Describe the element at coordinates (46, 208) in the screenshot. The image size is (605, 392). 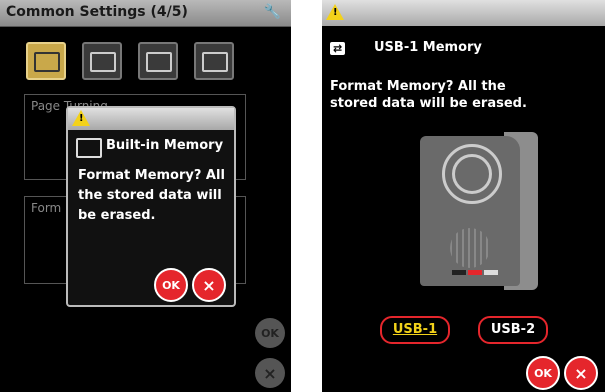
I see `format-label: Form` at that location.